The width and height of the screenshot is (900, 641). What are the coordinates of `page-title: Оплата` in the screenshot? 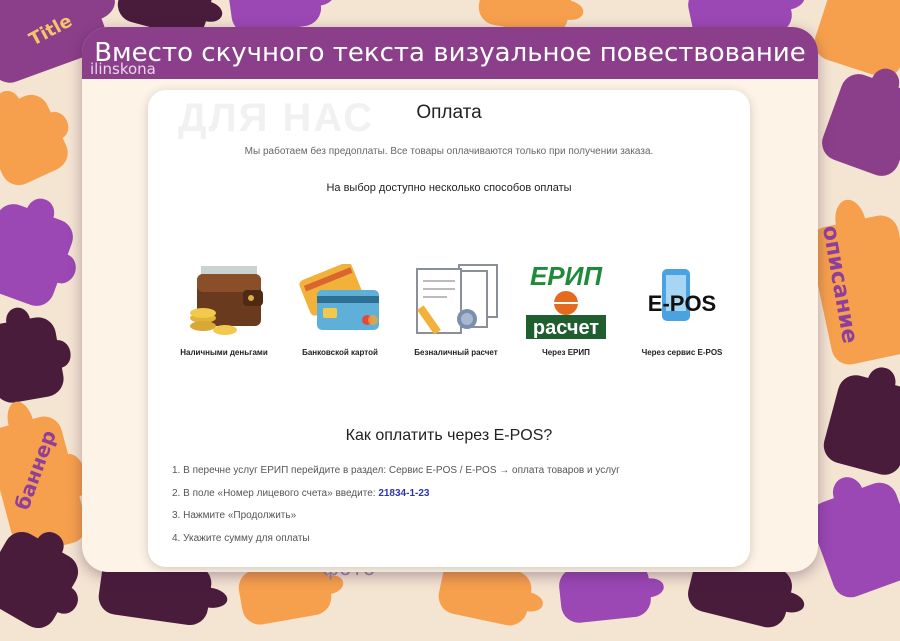 It's located at (449, 112).